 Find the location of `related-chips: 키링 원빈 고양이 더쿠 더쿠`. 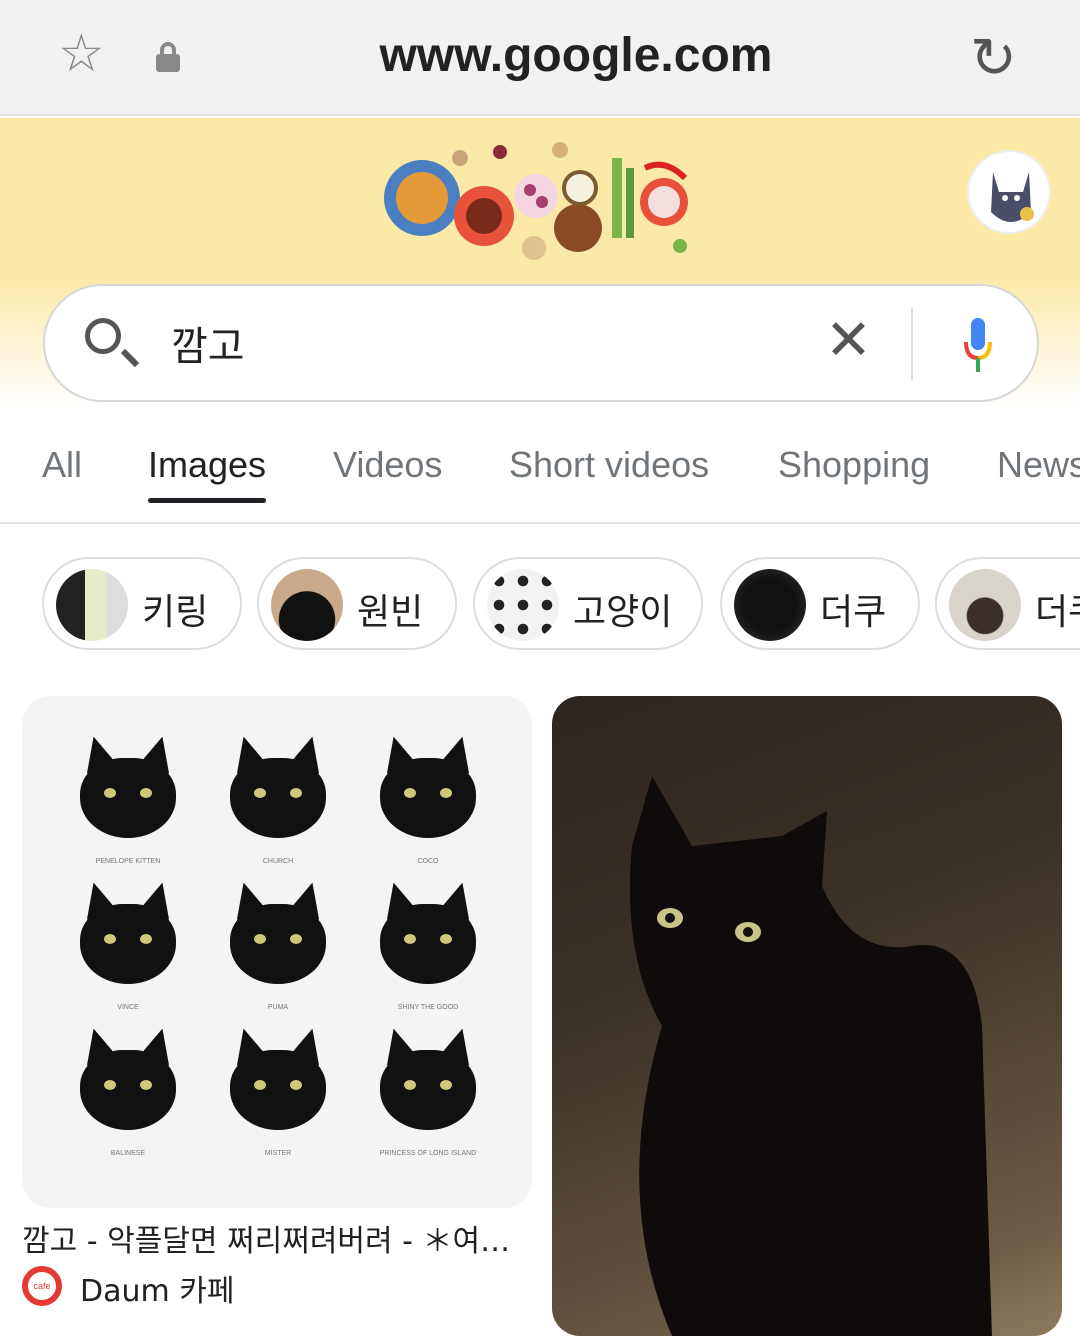

related-chips: 키링 원빈 고양이 더쿠 더쿠 is located at coordinates (540, 604).